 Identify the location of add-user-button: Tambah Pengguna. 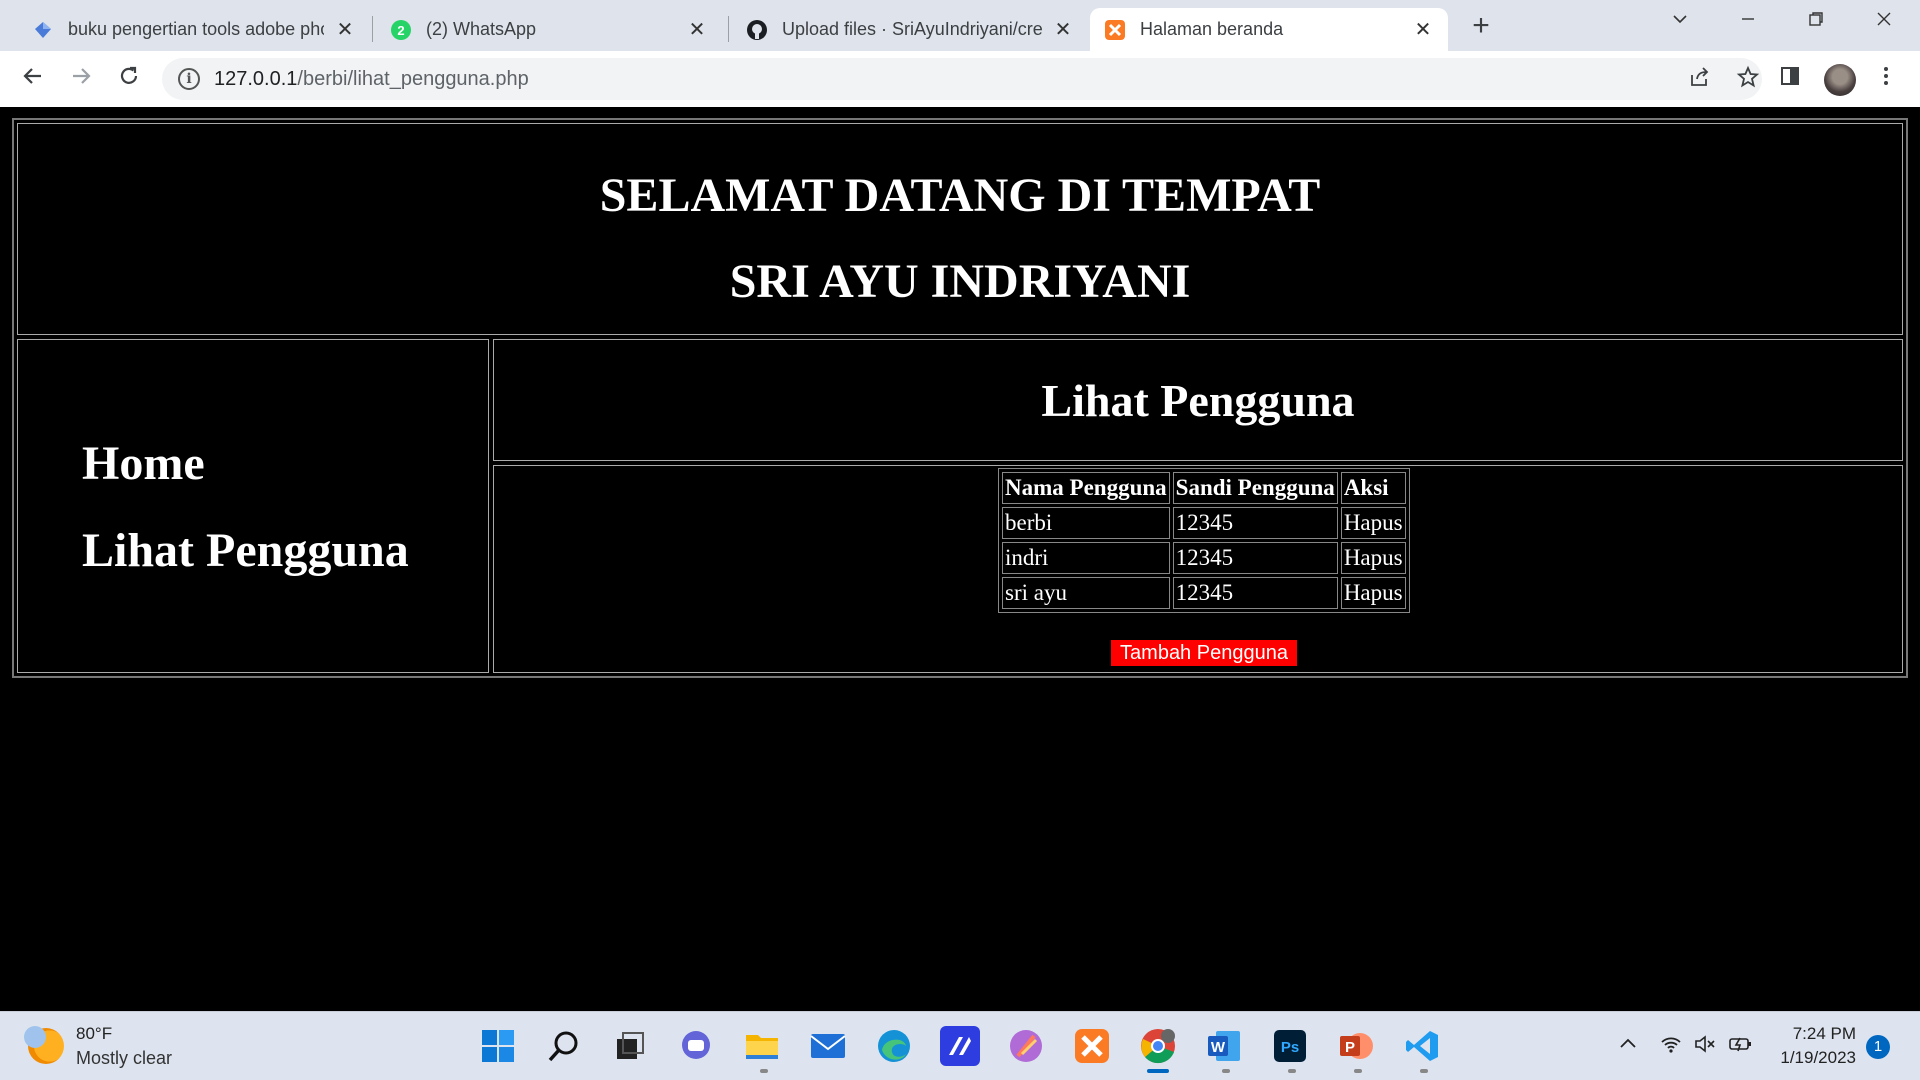
(1204, 653).